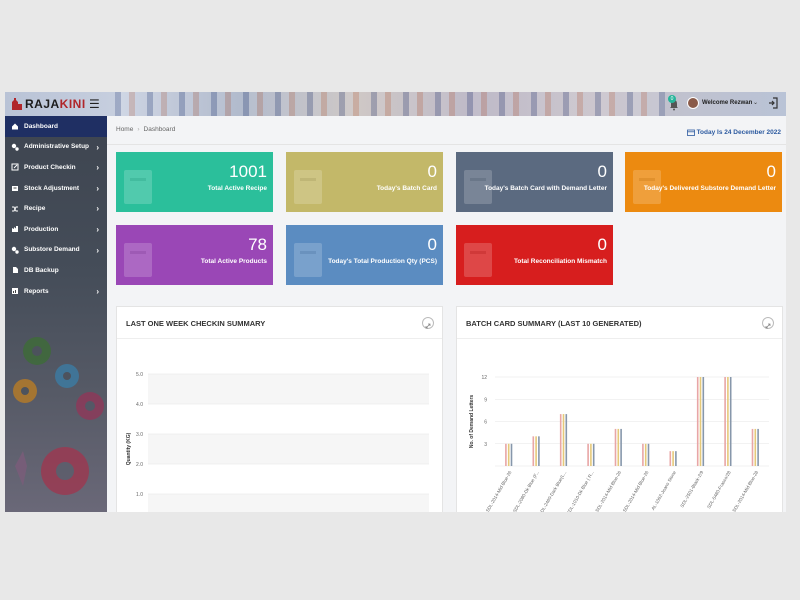 The width and height of the screenshot is (800, 600). I want to click on y-tick-label: 9, so click(485, 400).